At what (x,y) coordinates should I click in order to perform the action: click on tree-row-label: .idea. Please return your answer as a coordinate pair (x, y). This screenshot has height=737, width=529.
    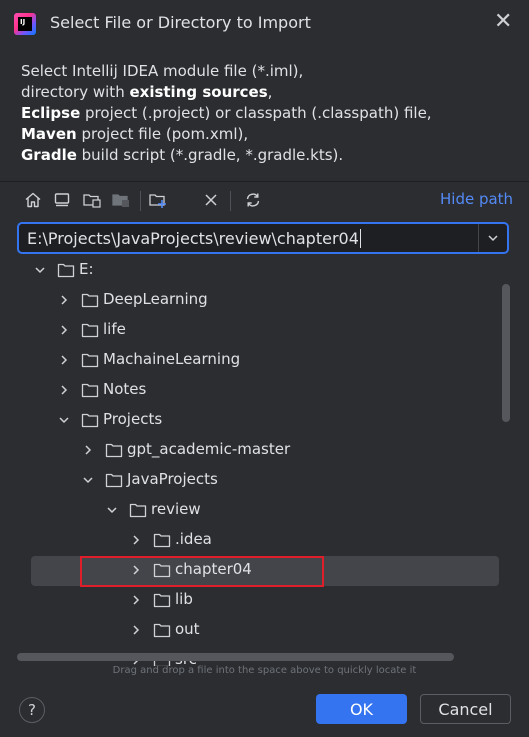
    Looking at the image, I should click on (193, 539).